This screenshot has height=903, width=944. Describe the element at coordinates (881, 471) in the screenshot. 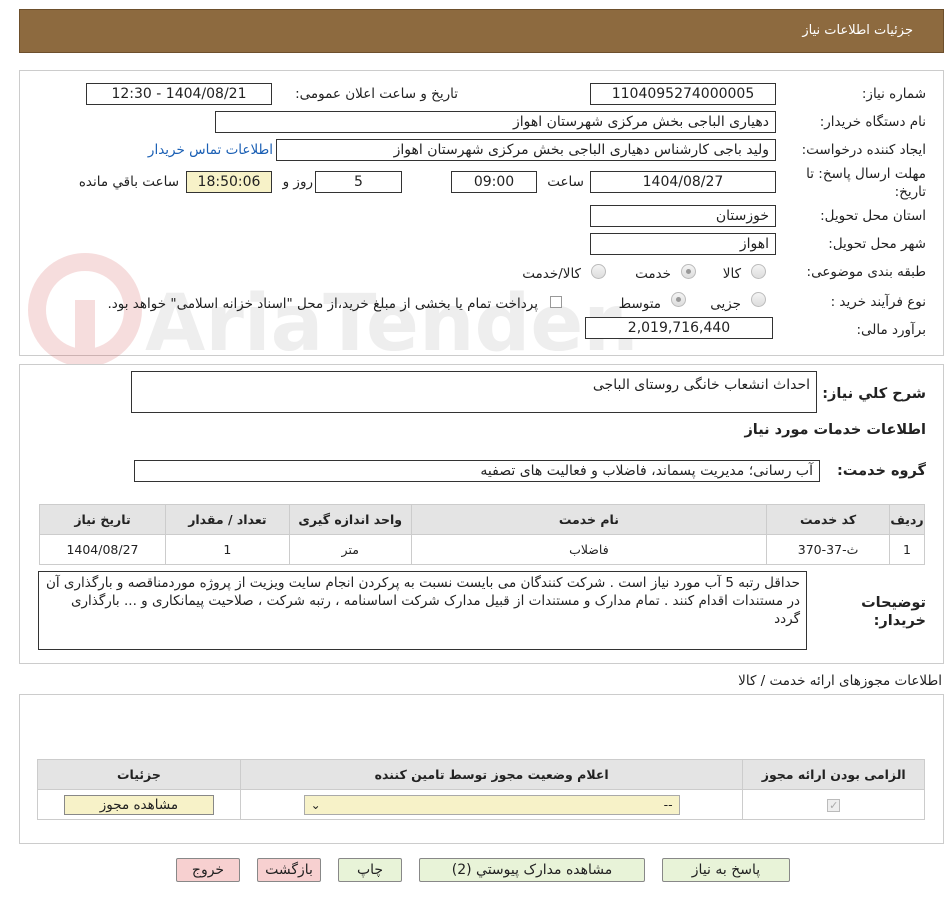

I see `service-group-label: گروه خدمت:` at that location.